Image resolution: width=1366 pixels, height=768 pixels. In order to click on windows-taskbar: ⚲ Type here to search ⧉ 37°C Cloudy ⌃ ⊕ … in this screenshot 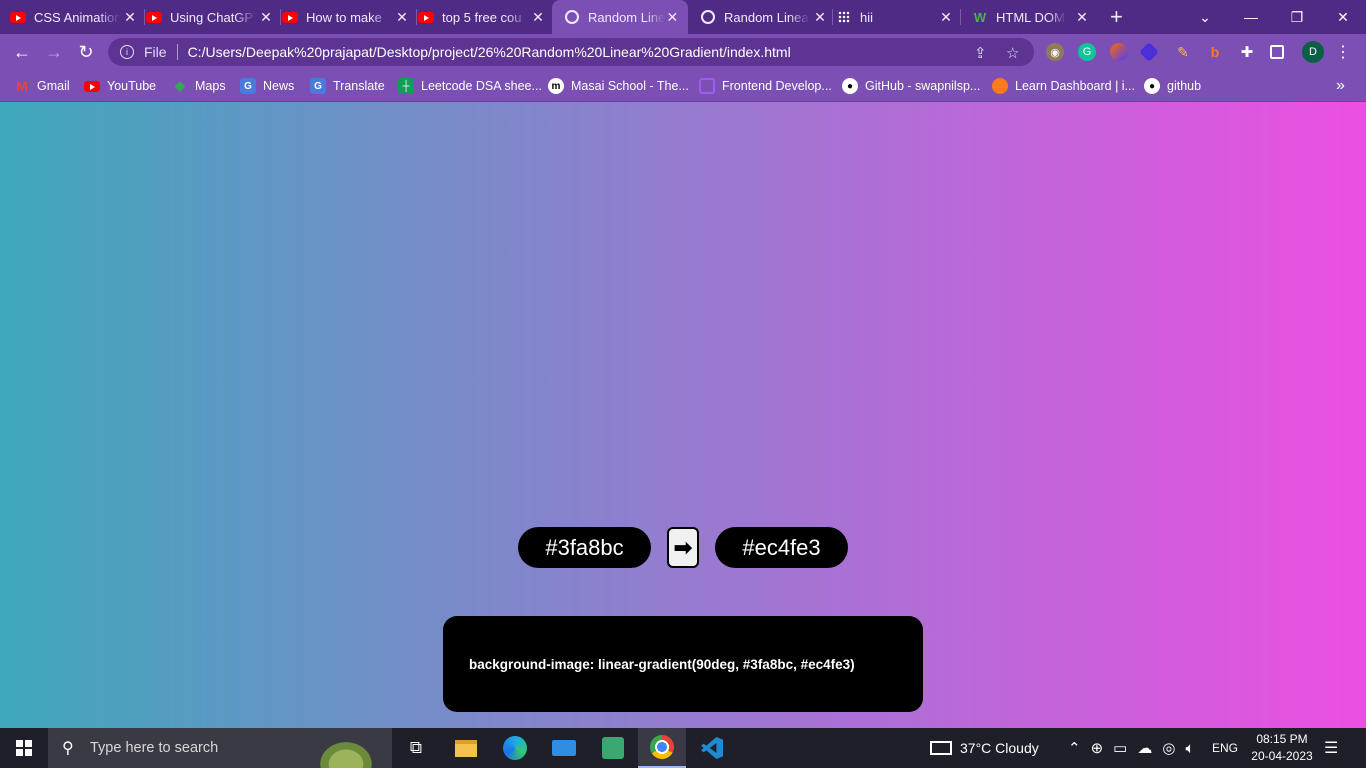, I will do `click(683, 748)`.